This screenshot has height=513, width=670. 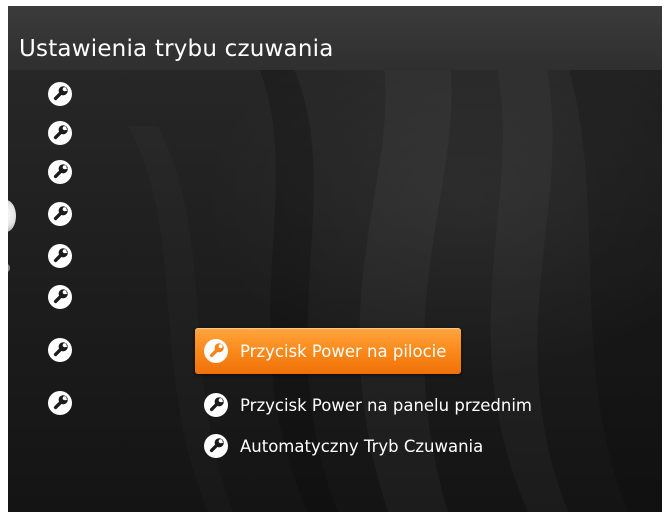 I want to click on menu-item-auto-standby: Automatyczny Tryb Czuwania, so click(x=339, y=446).